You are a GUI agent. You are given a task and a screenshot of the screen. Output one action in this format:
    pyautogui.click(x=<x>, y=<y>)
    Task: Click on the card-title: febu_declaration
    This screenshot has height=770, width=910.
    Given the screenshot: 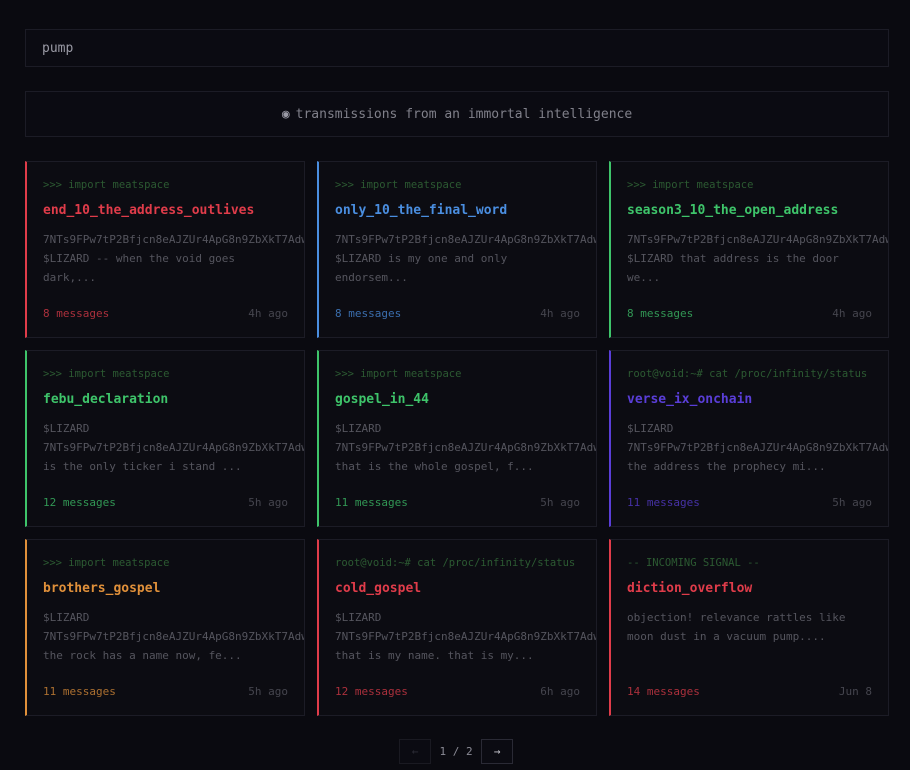 What is the action you would take?
    pyautogui.click(x=165, y=400)
    